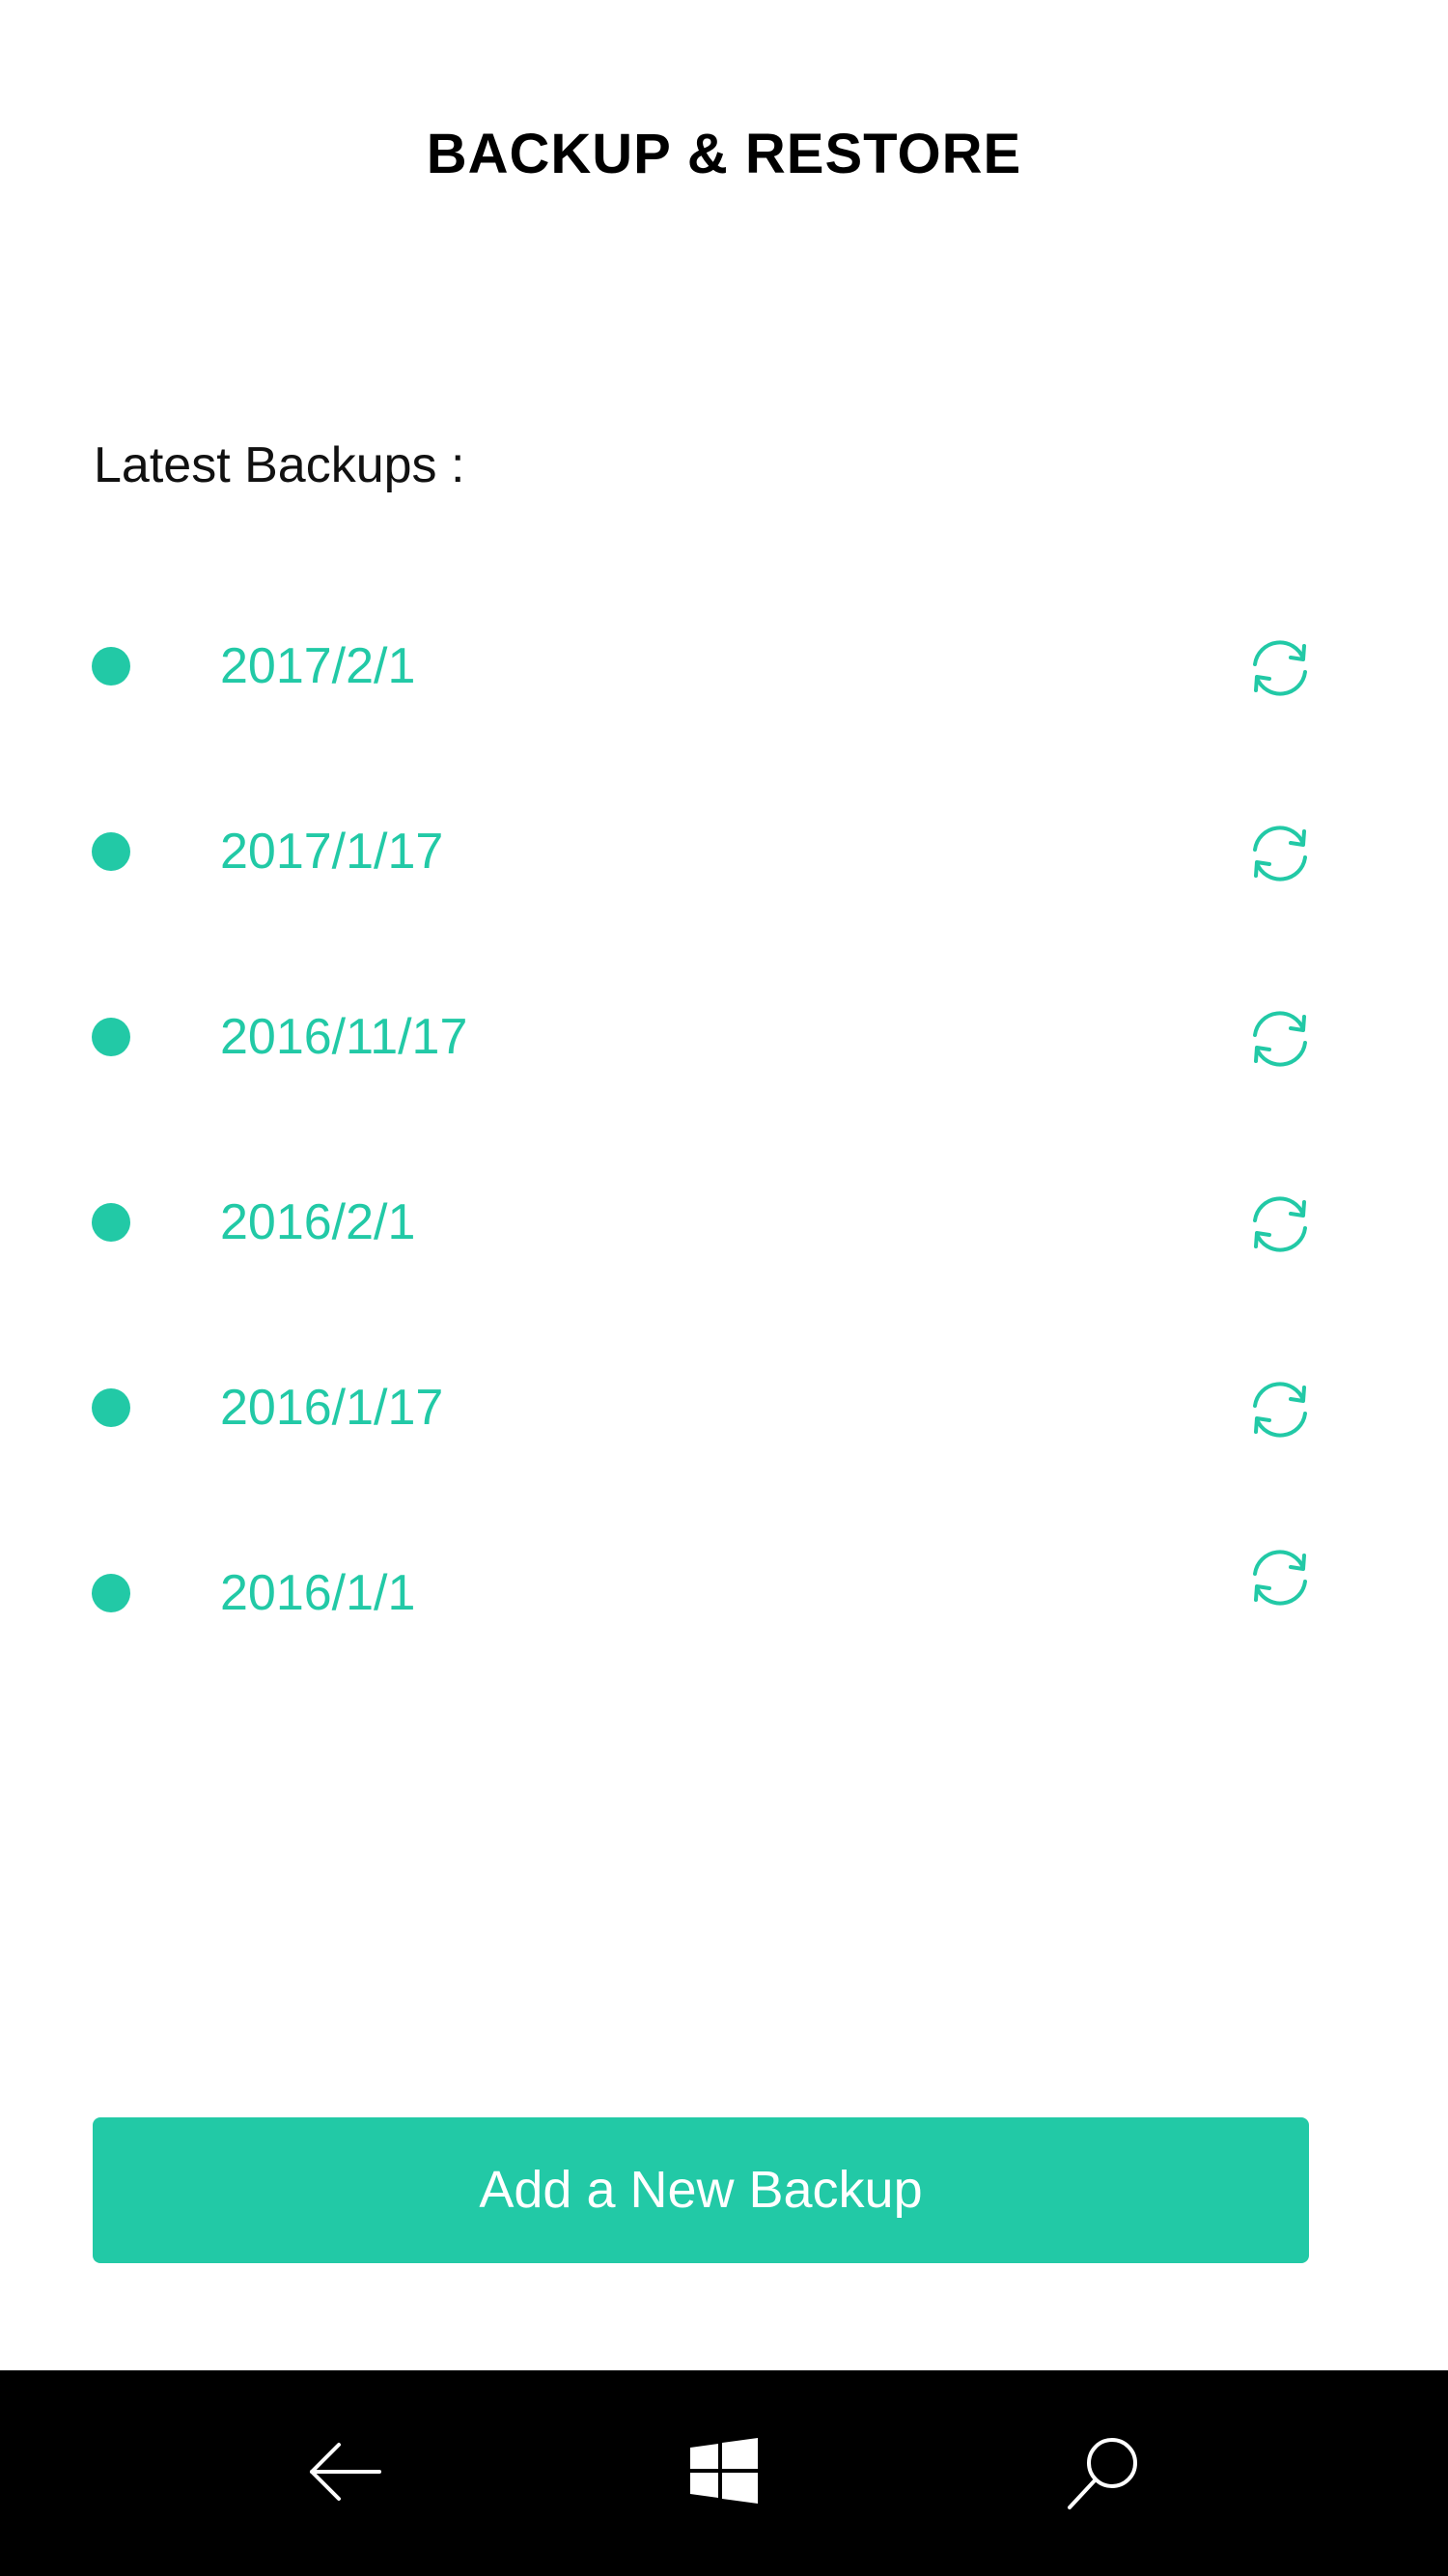  I want to click on page-title: BACKUP & RESTORE, so click(724, 154).